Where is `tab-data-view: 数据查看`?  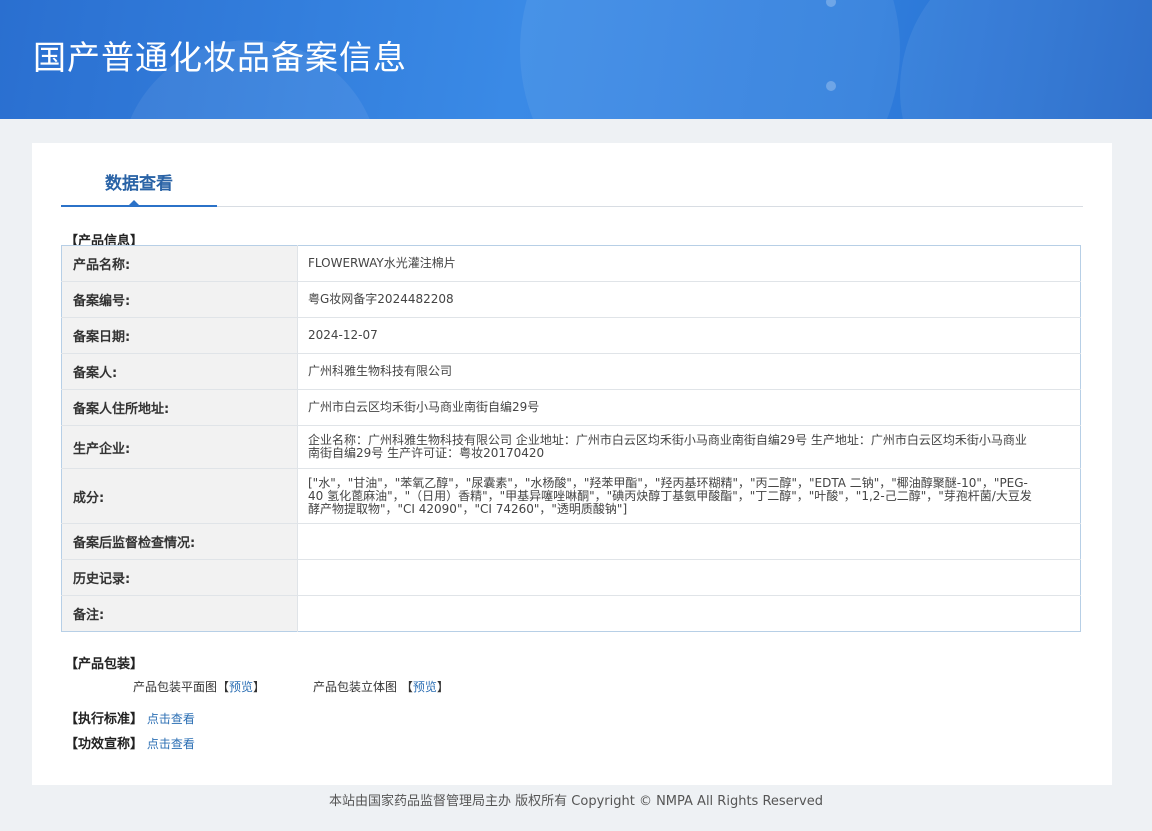
tab-data-view: 数据查看 is located at coordinates (139, 175).